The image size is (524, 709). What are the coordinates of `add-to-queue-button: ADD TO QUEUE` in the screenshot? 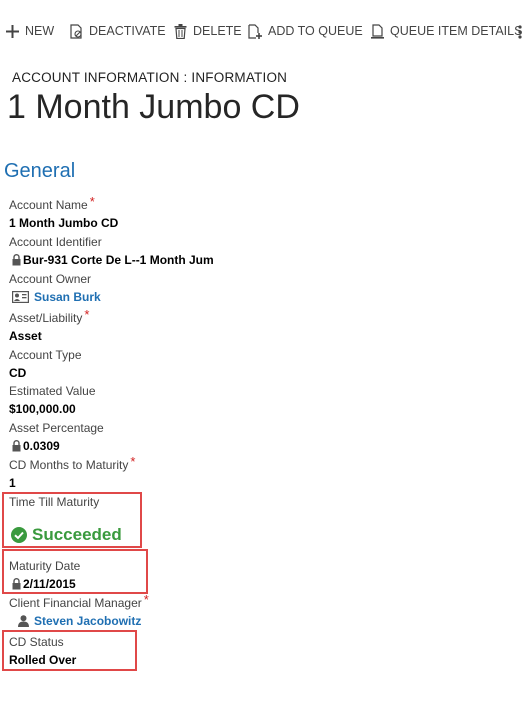 It's located at (305, 31).